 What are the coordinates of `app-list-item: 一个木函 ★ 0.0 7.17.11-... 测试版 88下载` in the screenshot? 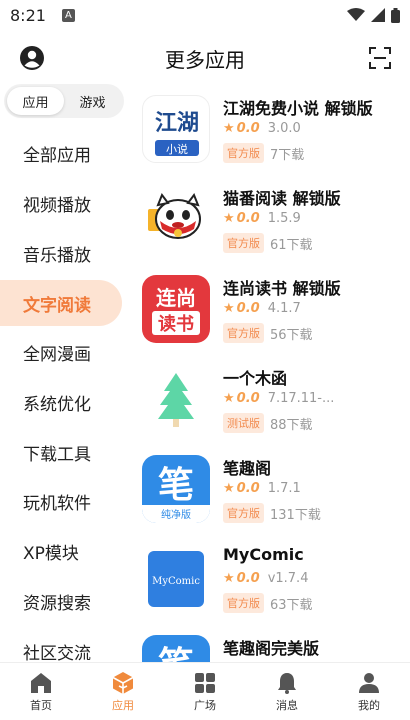 It's located at (269, 406).